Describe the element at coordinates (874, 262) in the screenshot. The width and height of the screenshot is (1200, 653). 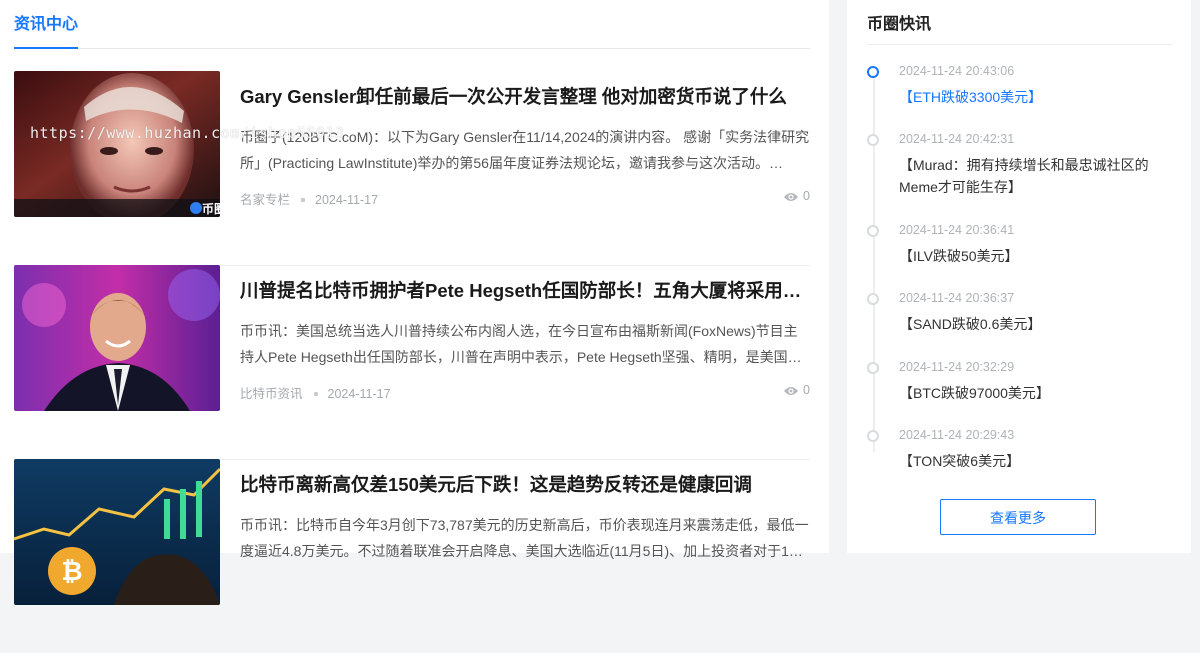
I see `timeline-line` at that location.